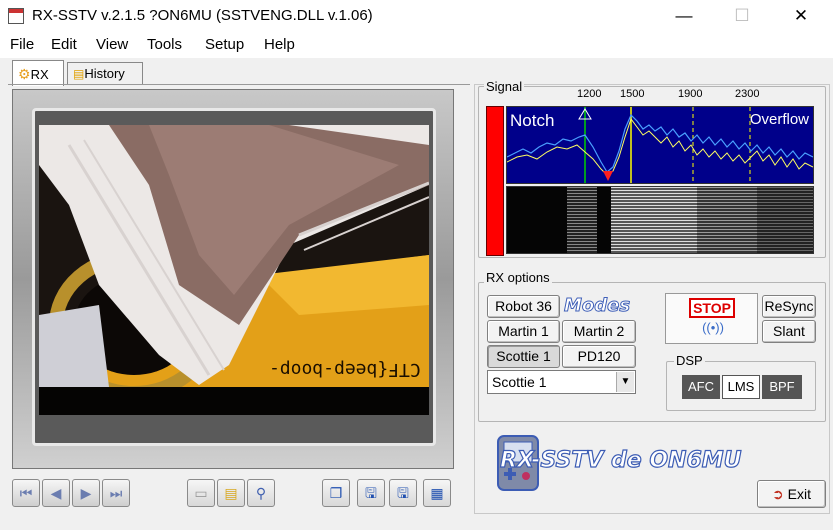 The image size is (833, 530). I want to click on lms-toggle: LMS, so click(741, 387).